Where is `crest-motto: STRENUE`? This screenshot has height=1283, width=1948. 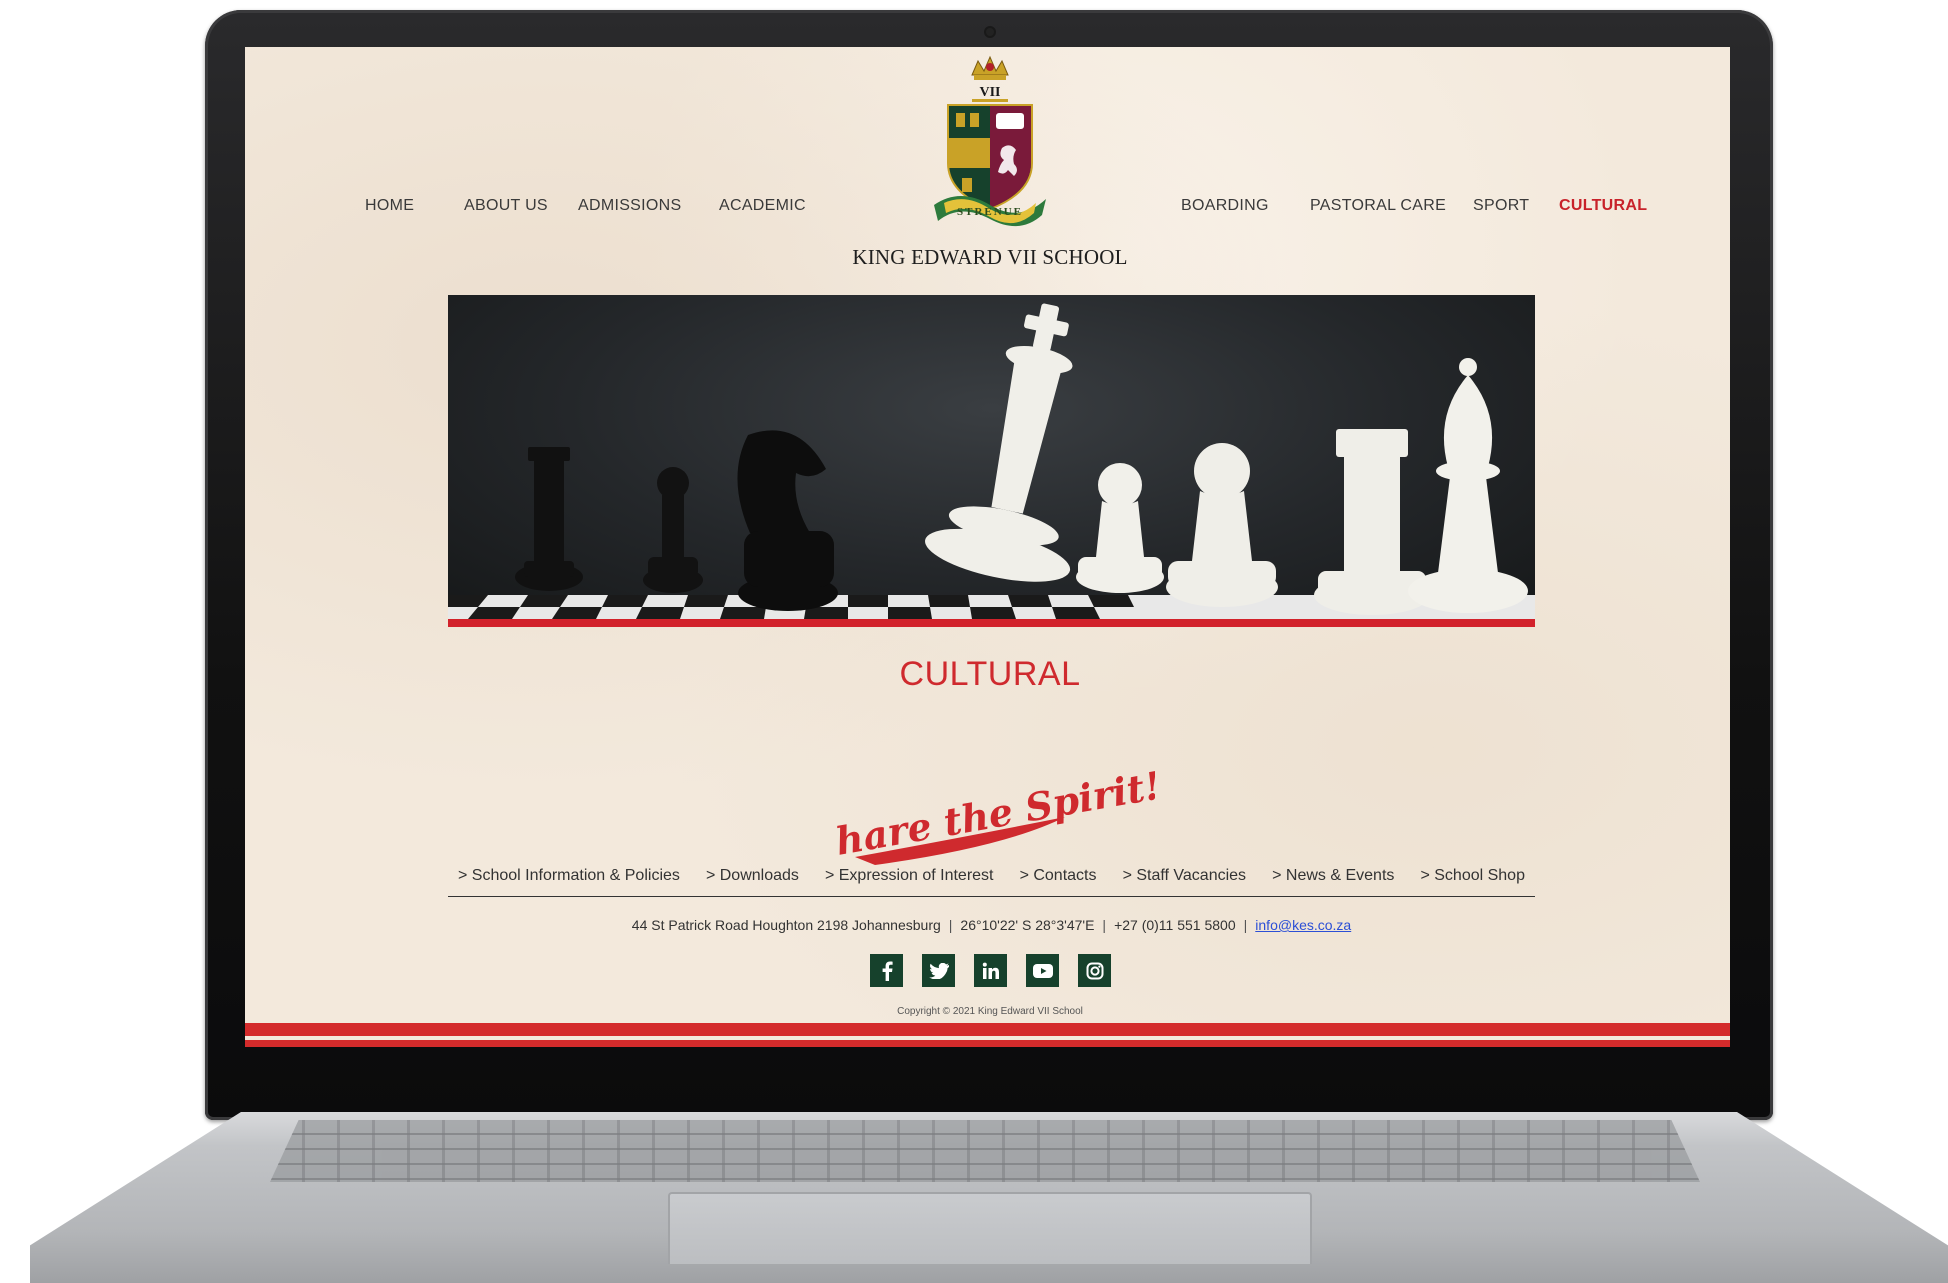
crest-motto: STRENUE is located at coordinates (990, 212).